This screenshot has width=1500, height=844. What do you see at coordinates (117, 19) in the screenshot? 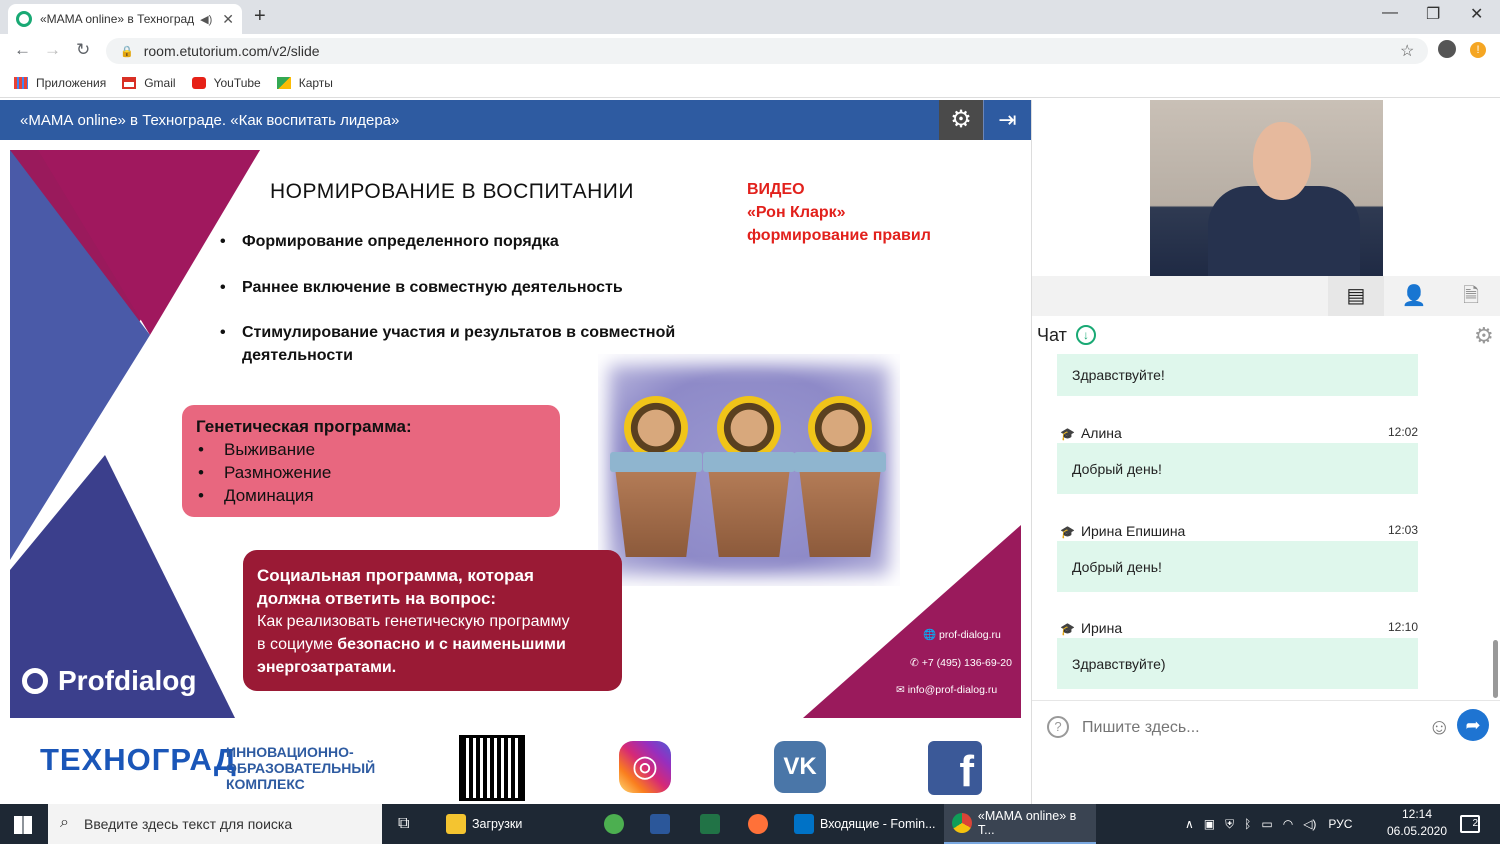
I see `tab-title: «MAMA online» в Техноград` at bounding box center [117, 19].